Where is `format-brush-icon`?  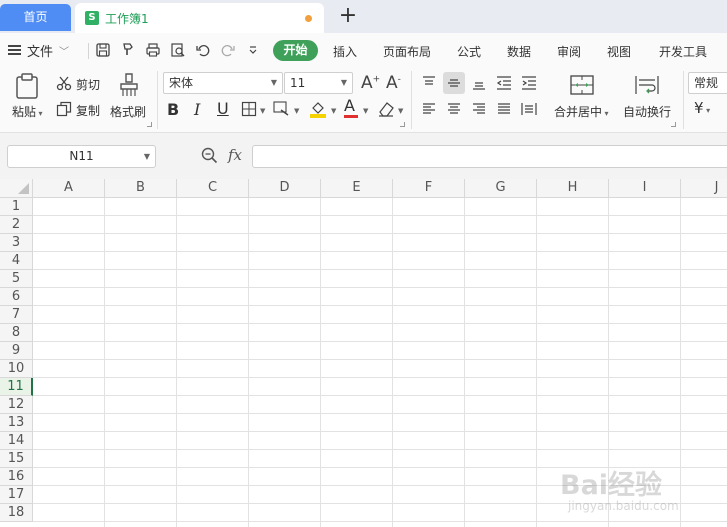 format-brush-icon is located at coordinates (128, 50).